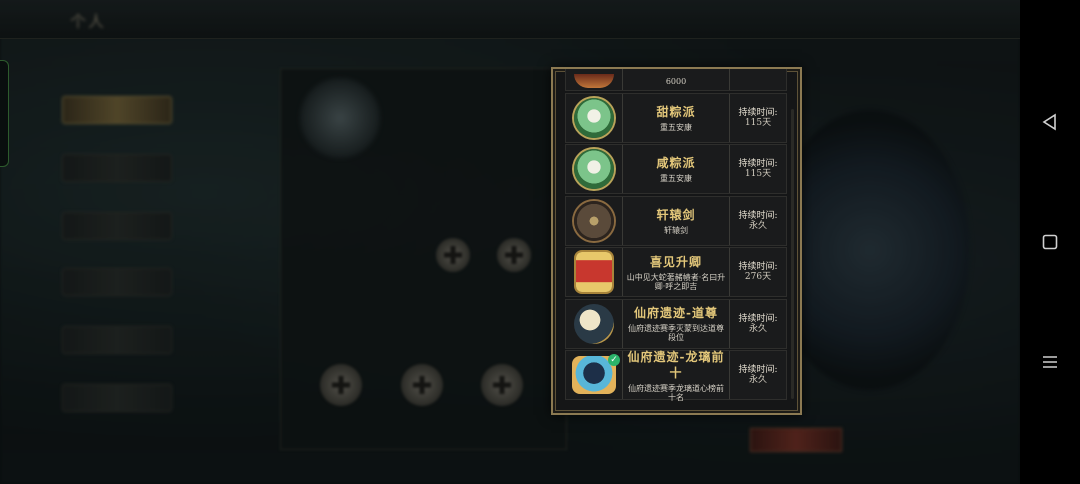 The image size is (1080, 484). I want to click on list-item-main-cell: 6000, so click(676, 79).